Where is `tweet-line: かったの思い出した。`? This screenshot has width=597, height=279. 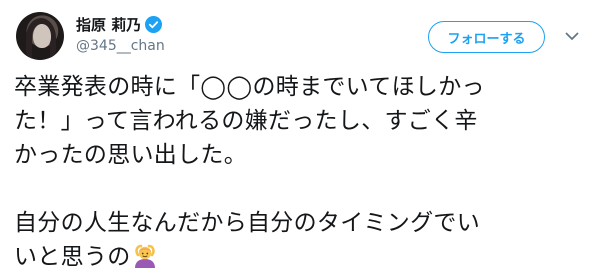
tweet-line: かったの思い出した。 is located at coordinates (130, 155).